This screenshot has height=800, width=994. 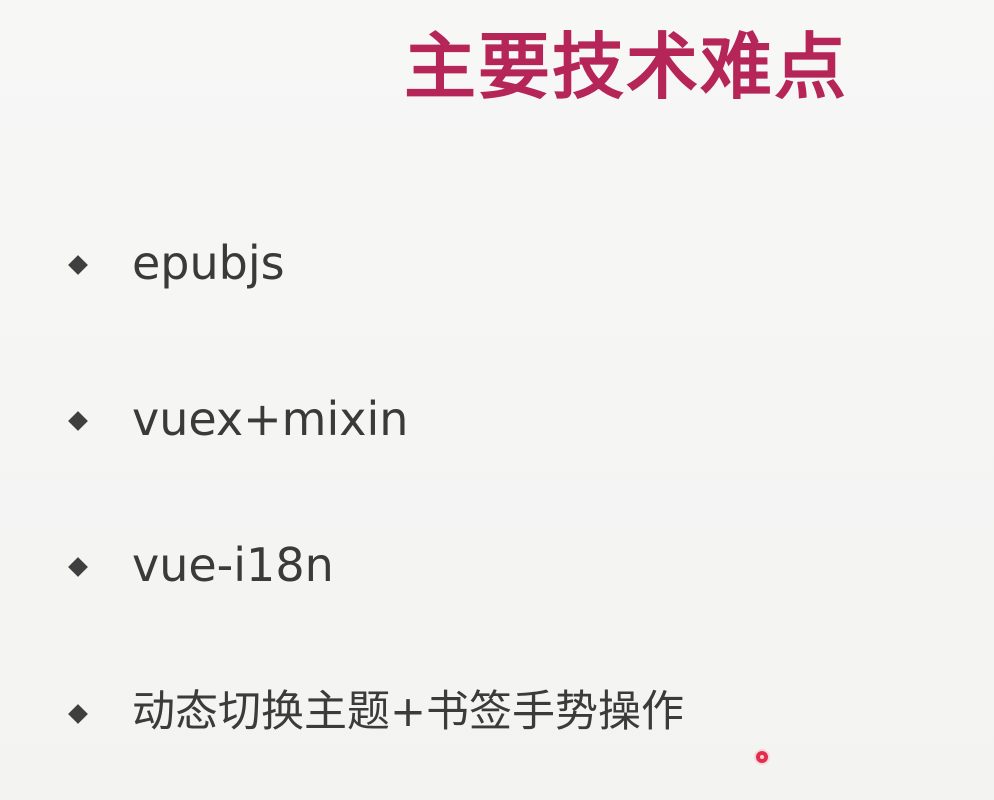 What do you see at coordinates (270, 419) in the screenshot?
I see `bullet-label-vuex-mixin: vuex+mixin` at bounding box center [270, 419].